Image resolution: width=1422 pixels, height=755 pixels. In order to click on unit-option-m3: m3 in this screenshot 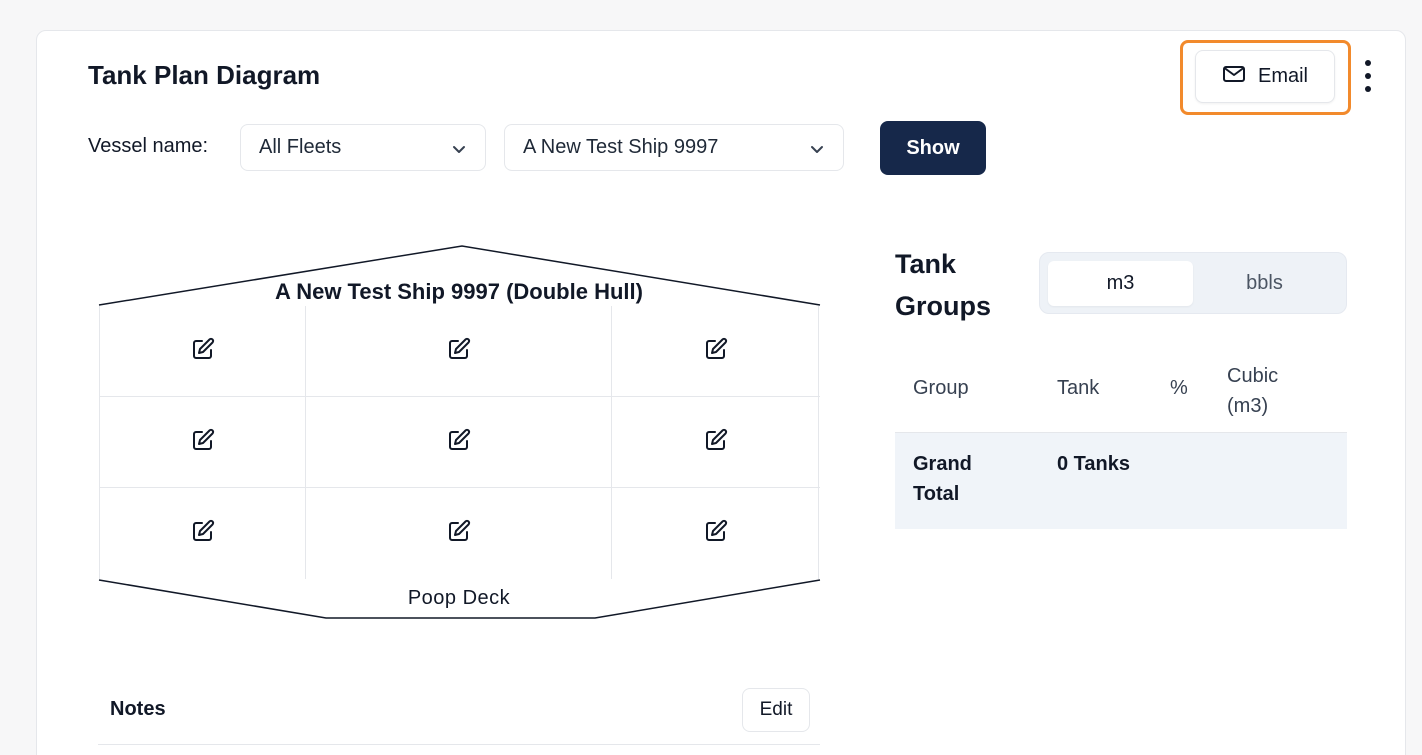, I will do `click(1120, 283)`.